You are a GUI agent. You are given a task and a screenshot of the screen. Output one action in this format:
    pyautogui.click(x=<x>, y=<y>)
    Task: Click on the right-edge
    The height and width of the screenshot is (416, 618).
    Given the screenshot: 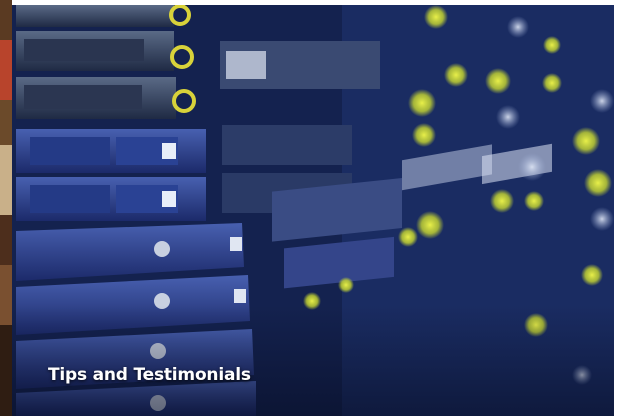 What is the action you would take?
    pyautogui.click(x=616, y=208)
    